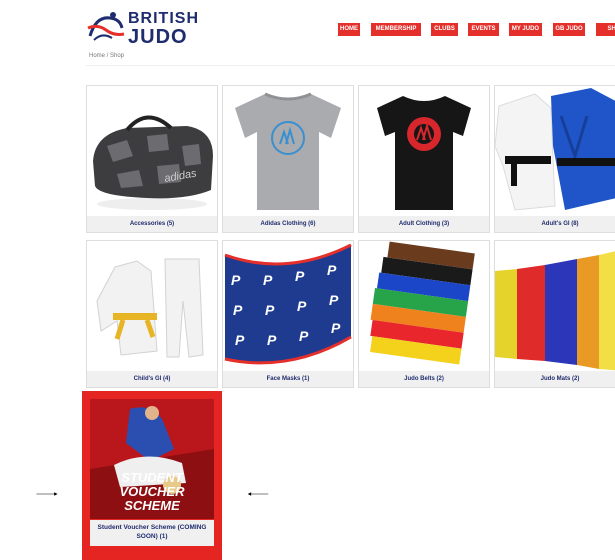 Image resolution: width=615 pixels, height=560 pixels. Describe the element at coordinates (150, 308) in the screenshot. I see `child-gi-image` at that location.